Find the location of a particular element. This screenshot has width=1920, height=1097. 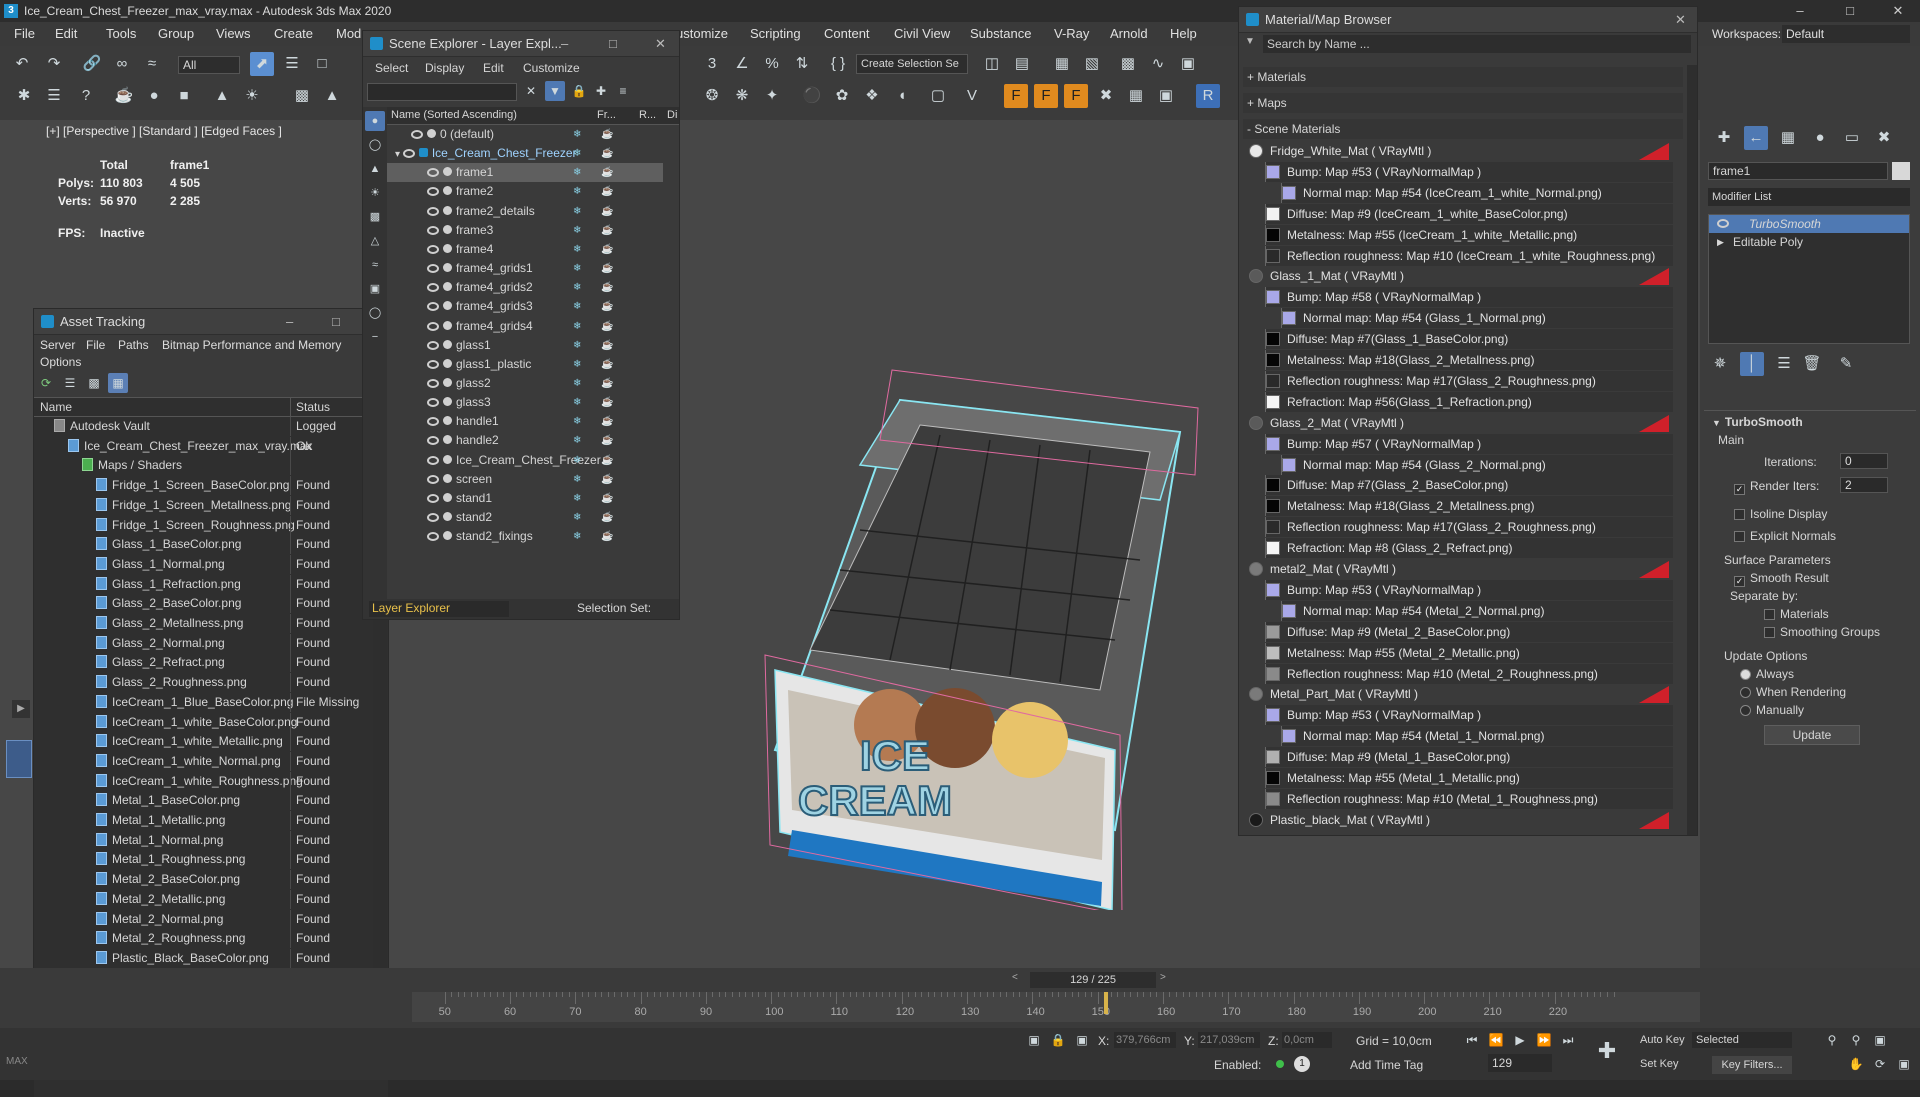

asset-row: Metal_1_Normal.png Found is located at coordinates (203, 840).